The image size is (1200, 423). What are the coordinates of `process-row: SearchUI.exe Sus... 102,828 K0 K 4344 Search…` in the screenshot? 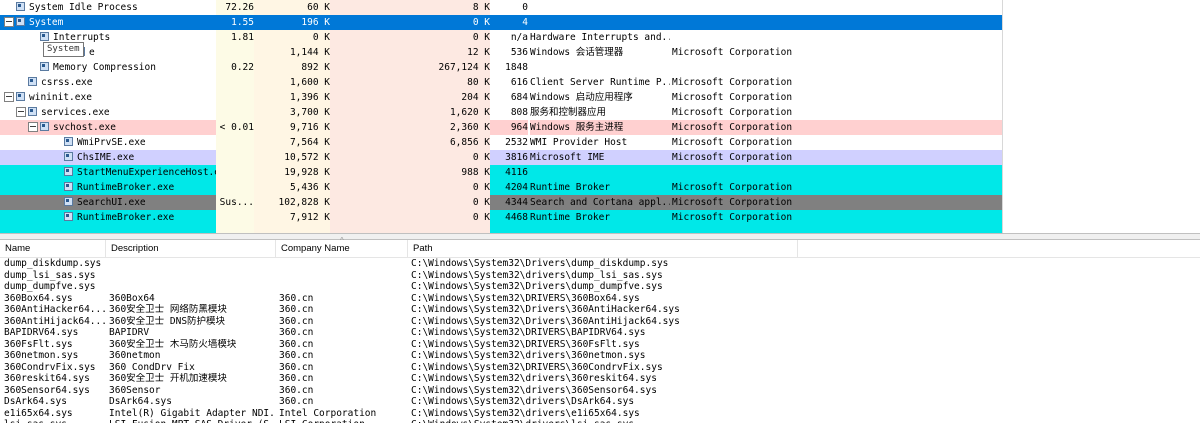 It's located at (501, 202).